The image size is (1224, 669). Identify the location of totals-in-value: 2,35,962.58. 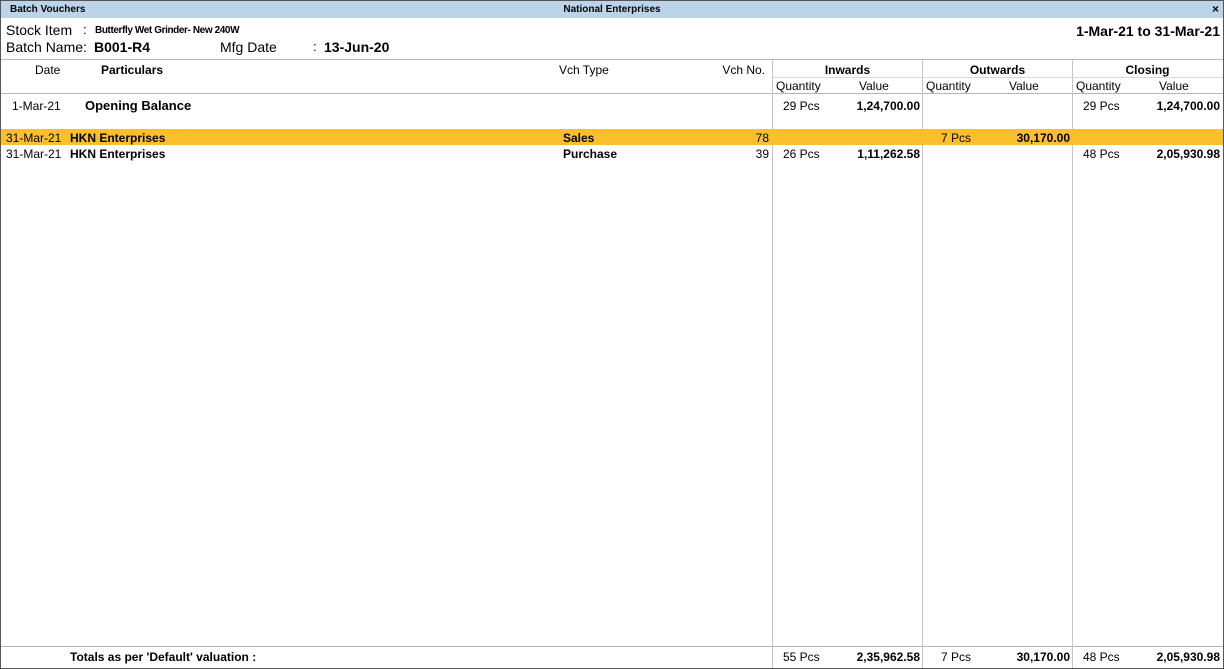
(888, 657).